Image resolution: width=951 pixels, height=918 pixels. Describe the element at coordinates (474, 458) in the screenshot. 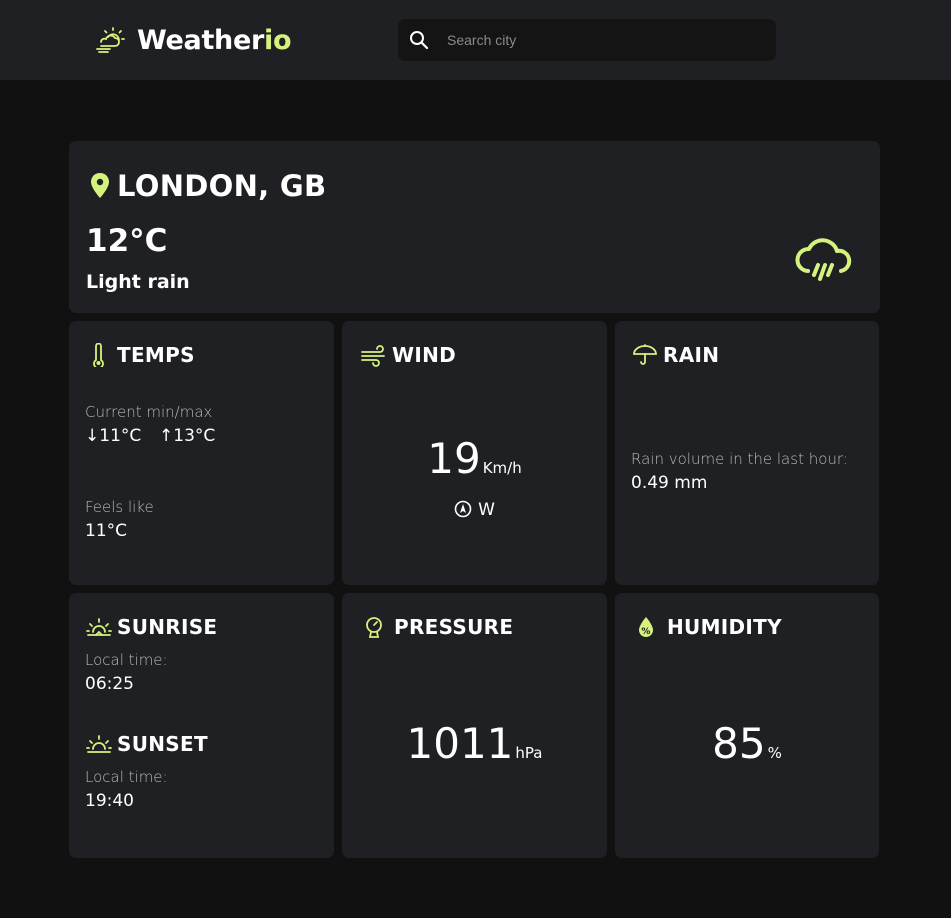

I see `wind-speed: 19 Km/h` at that location.